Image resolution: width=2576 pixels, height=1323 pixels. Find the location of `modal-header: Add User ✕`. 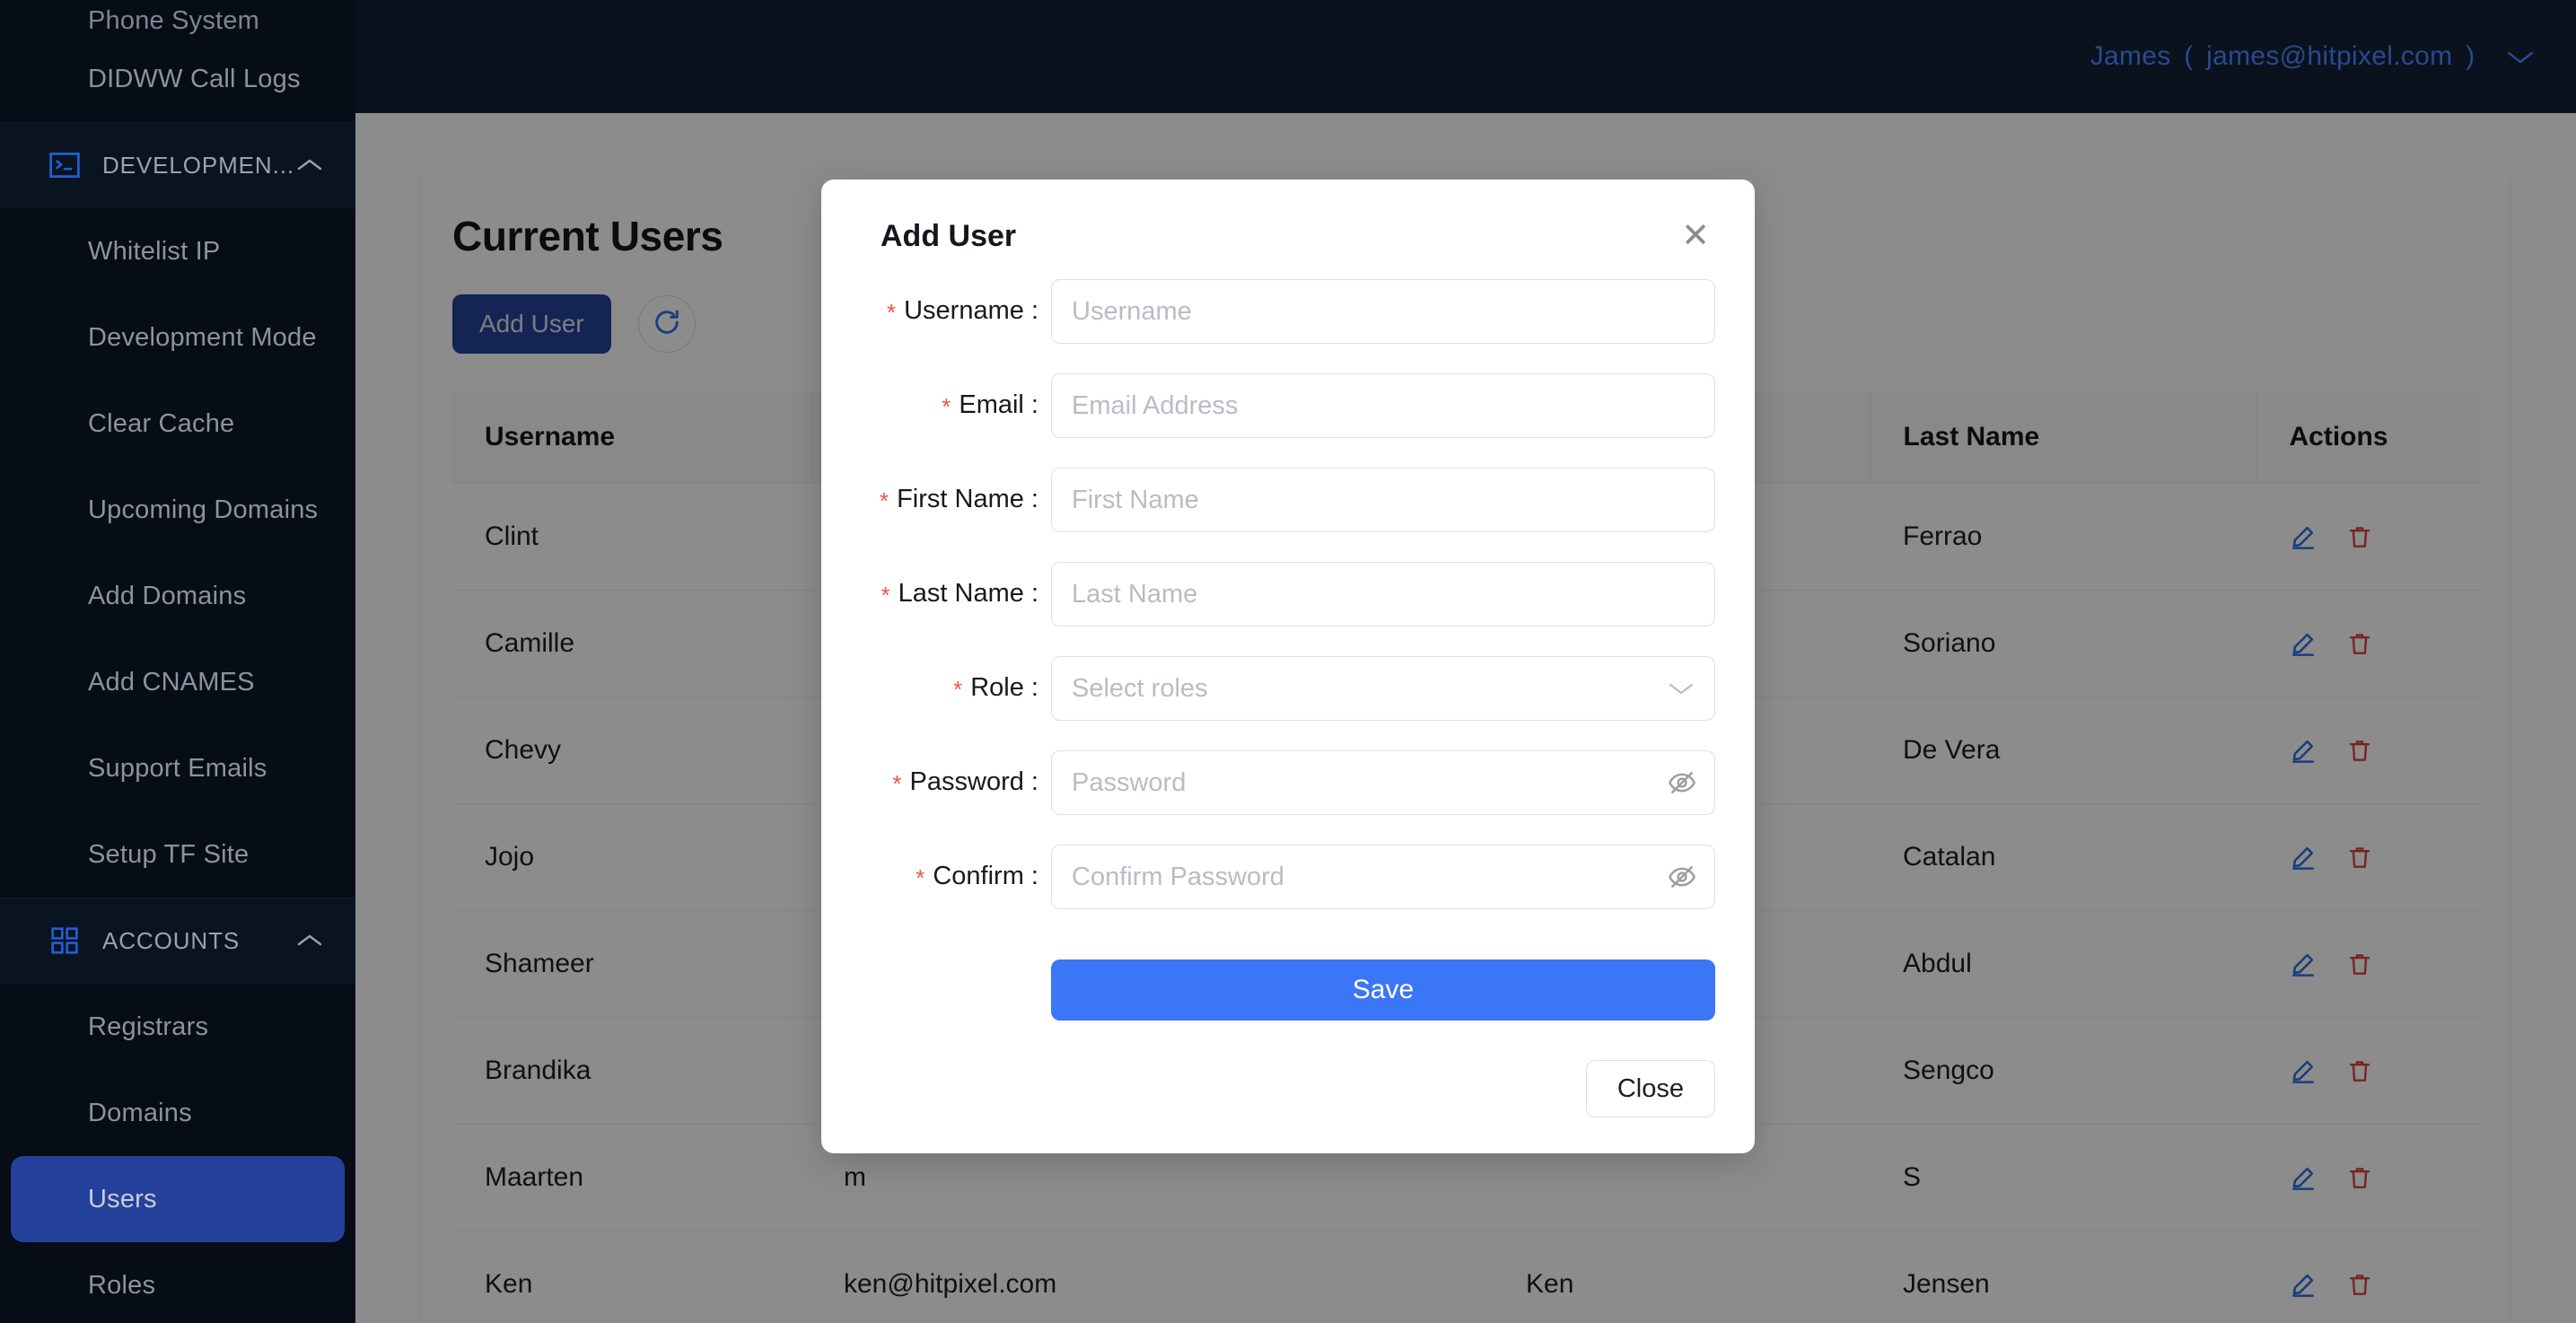

modal-header: Add User ✕ is located at coordinates (1288, 236).